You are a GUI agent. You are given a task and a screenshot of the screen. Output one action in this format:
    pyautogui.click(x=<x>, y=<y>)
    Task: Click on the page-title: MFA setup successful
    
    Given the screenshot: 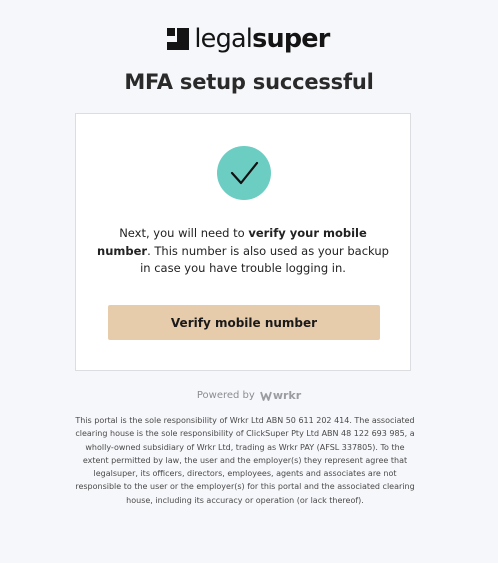 What is the action you would take?
    pyautogui.click(x=249, y=82)
    